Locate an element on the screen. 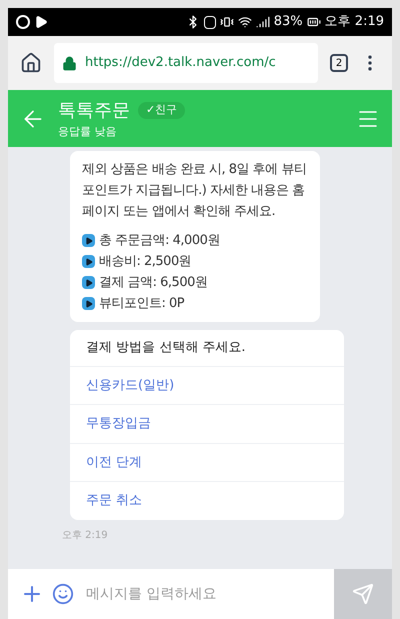 The width and height of the screenshot is (400, 619). url-field: https://dev2.talk.naver.com/c is located at coordinates (186, 63).